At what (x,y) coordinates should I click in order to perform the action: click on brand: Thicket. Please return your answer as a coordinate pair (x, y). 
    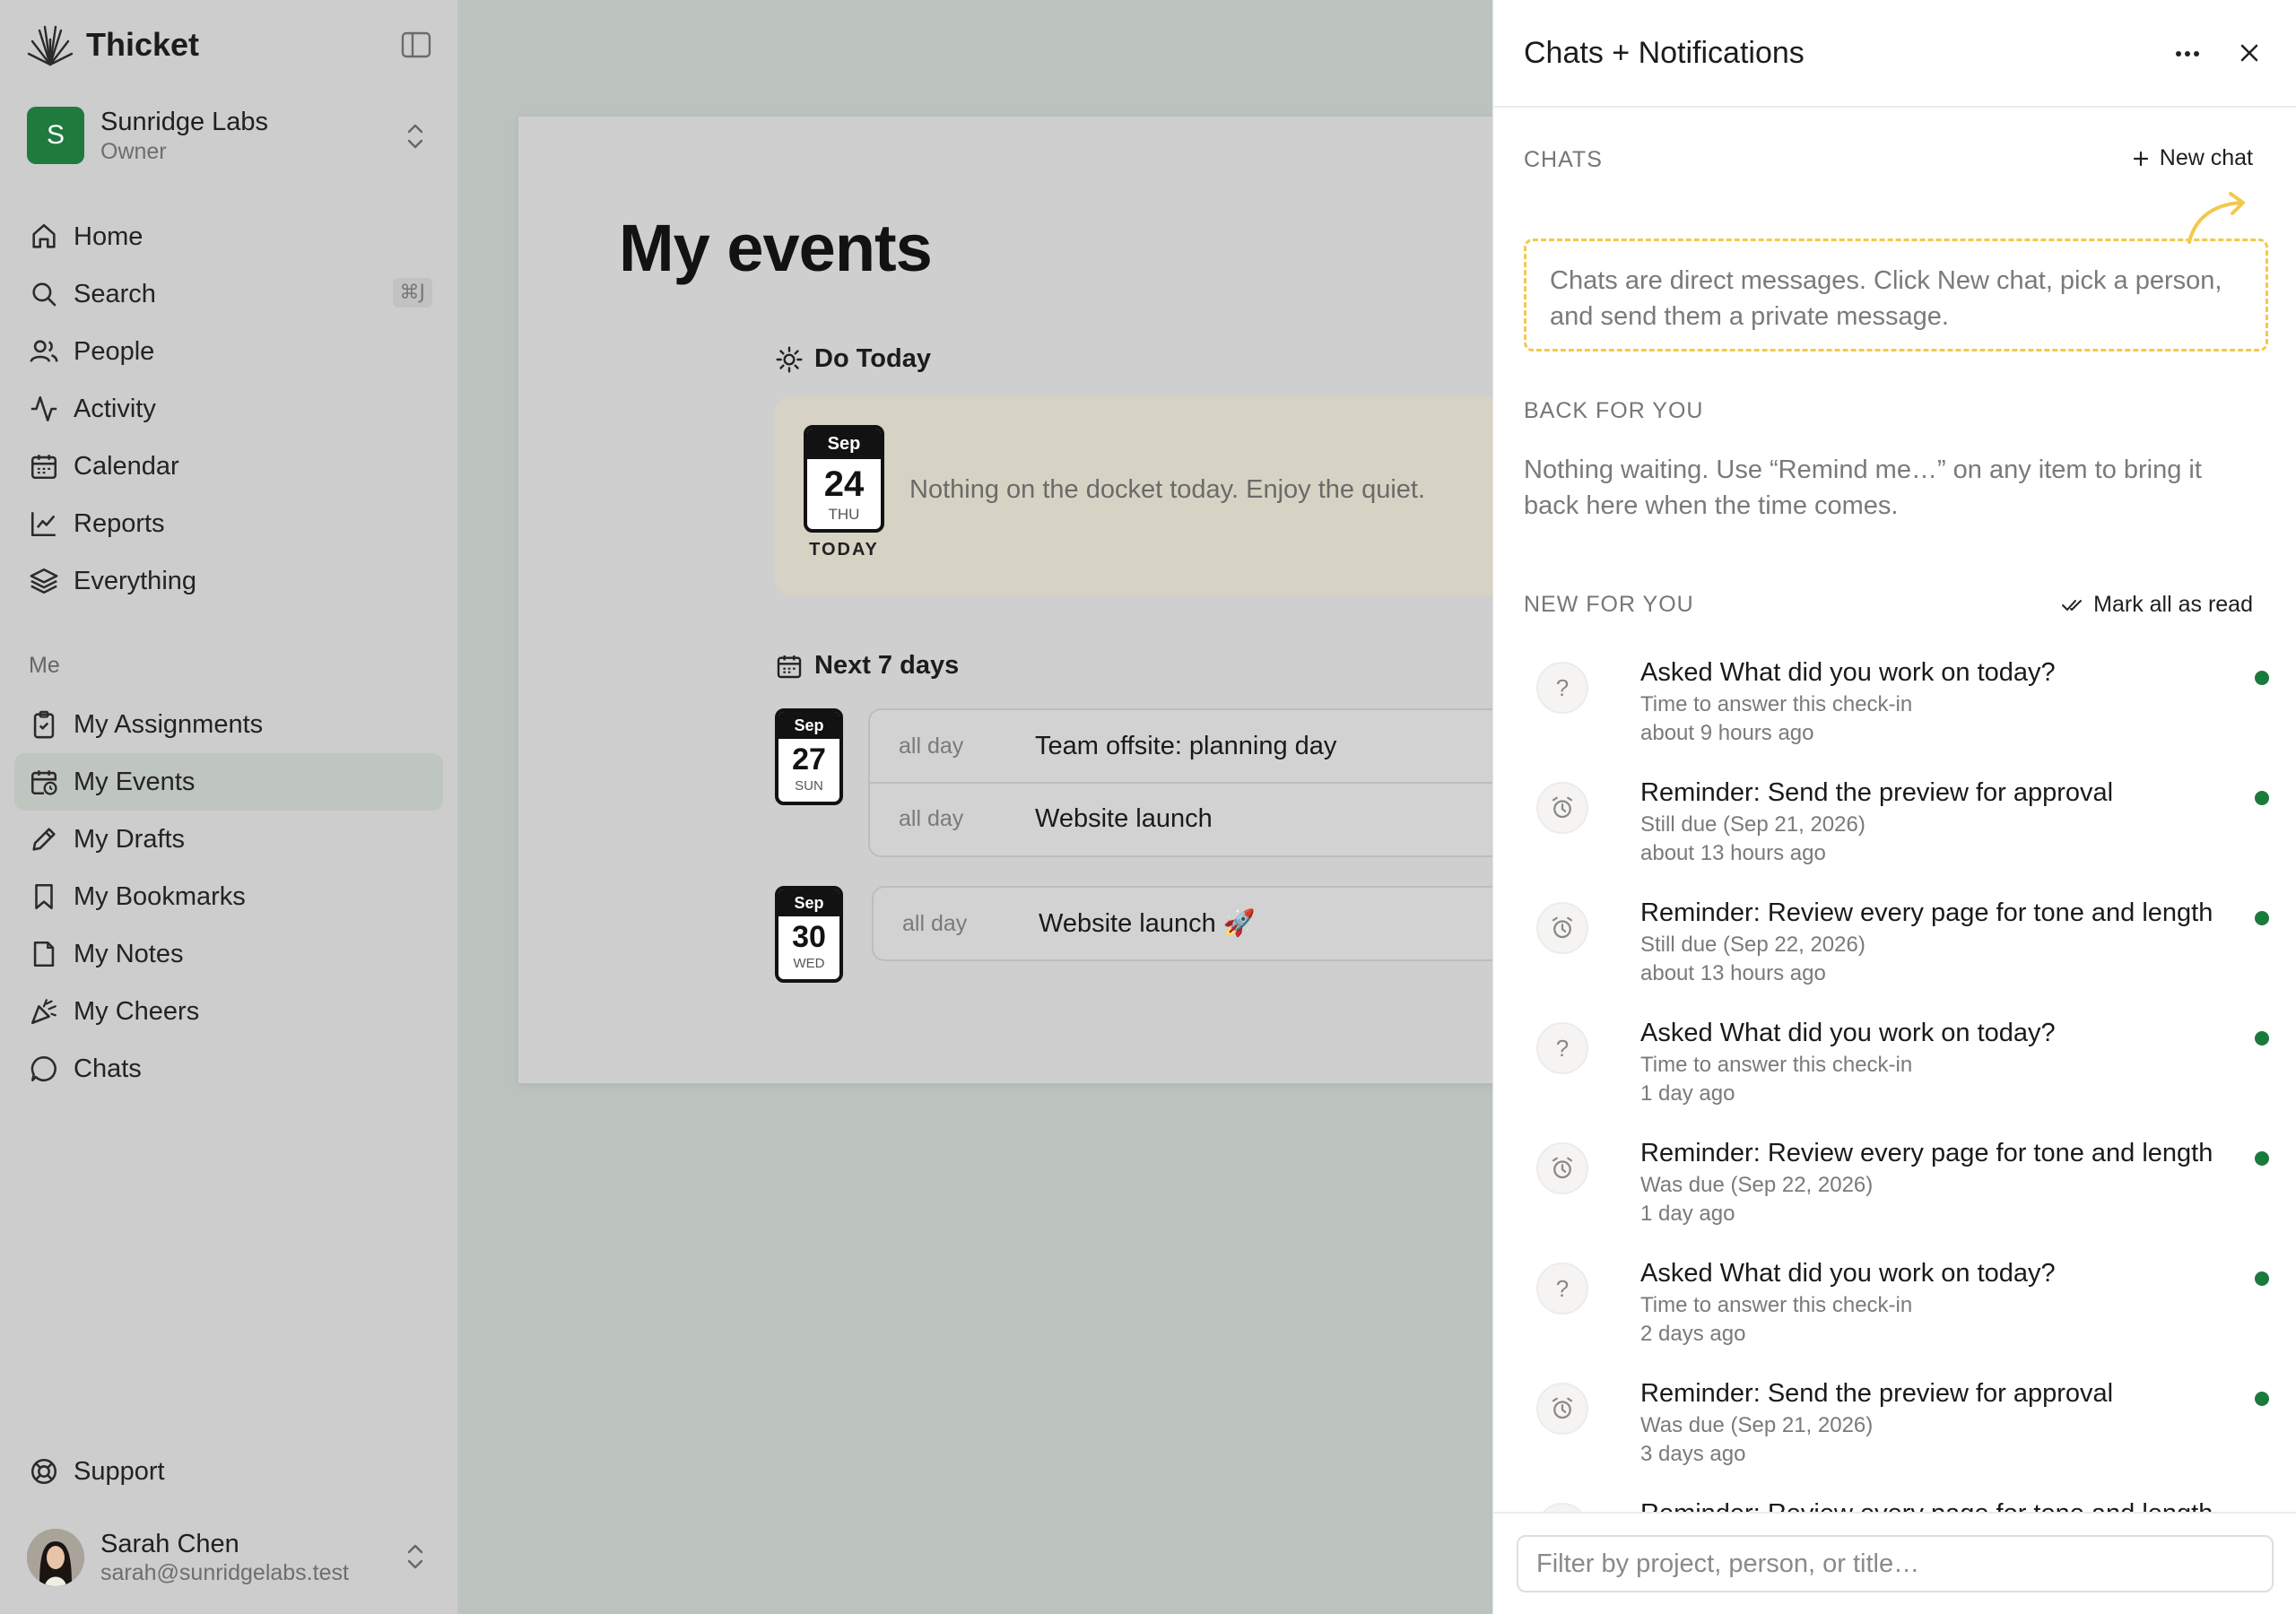
    Looking at the image, I should click on (113, 45).